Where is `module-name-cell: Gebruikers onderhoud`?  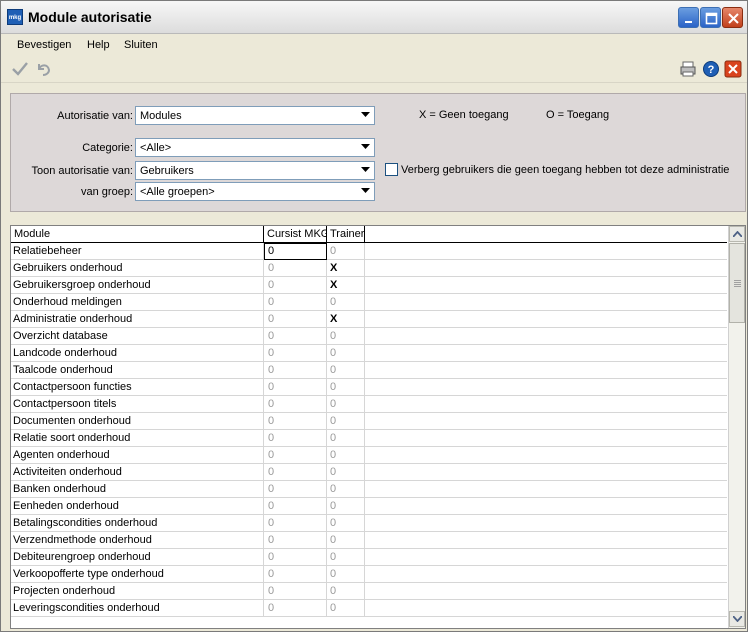
module-name-cell: Gebruikers onderhoud is located at coordinates (137, 268).